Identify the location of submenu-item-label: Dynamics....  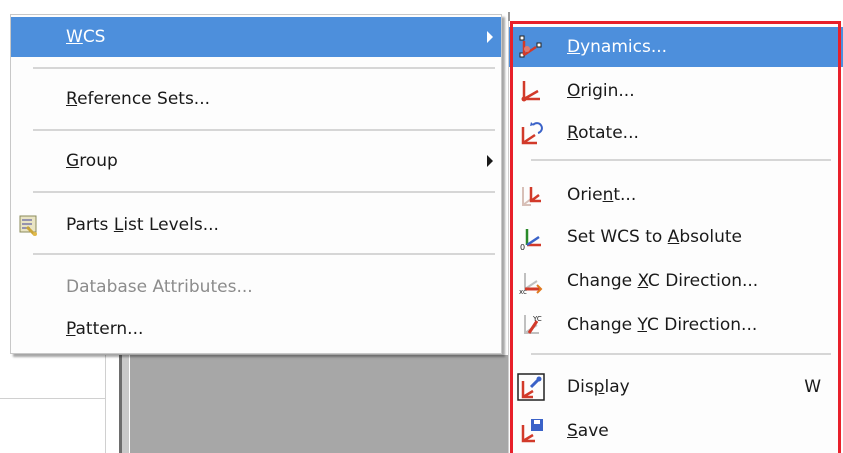
(617, 47).